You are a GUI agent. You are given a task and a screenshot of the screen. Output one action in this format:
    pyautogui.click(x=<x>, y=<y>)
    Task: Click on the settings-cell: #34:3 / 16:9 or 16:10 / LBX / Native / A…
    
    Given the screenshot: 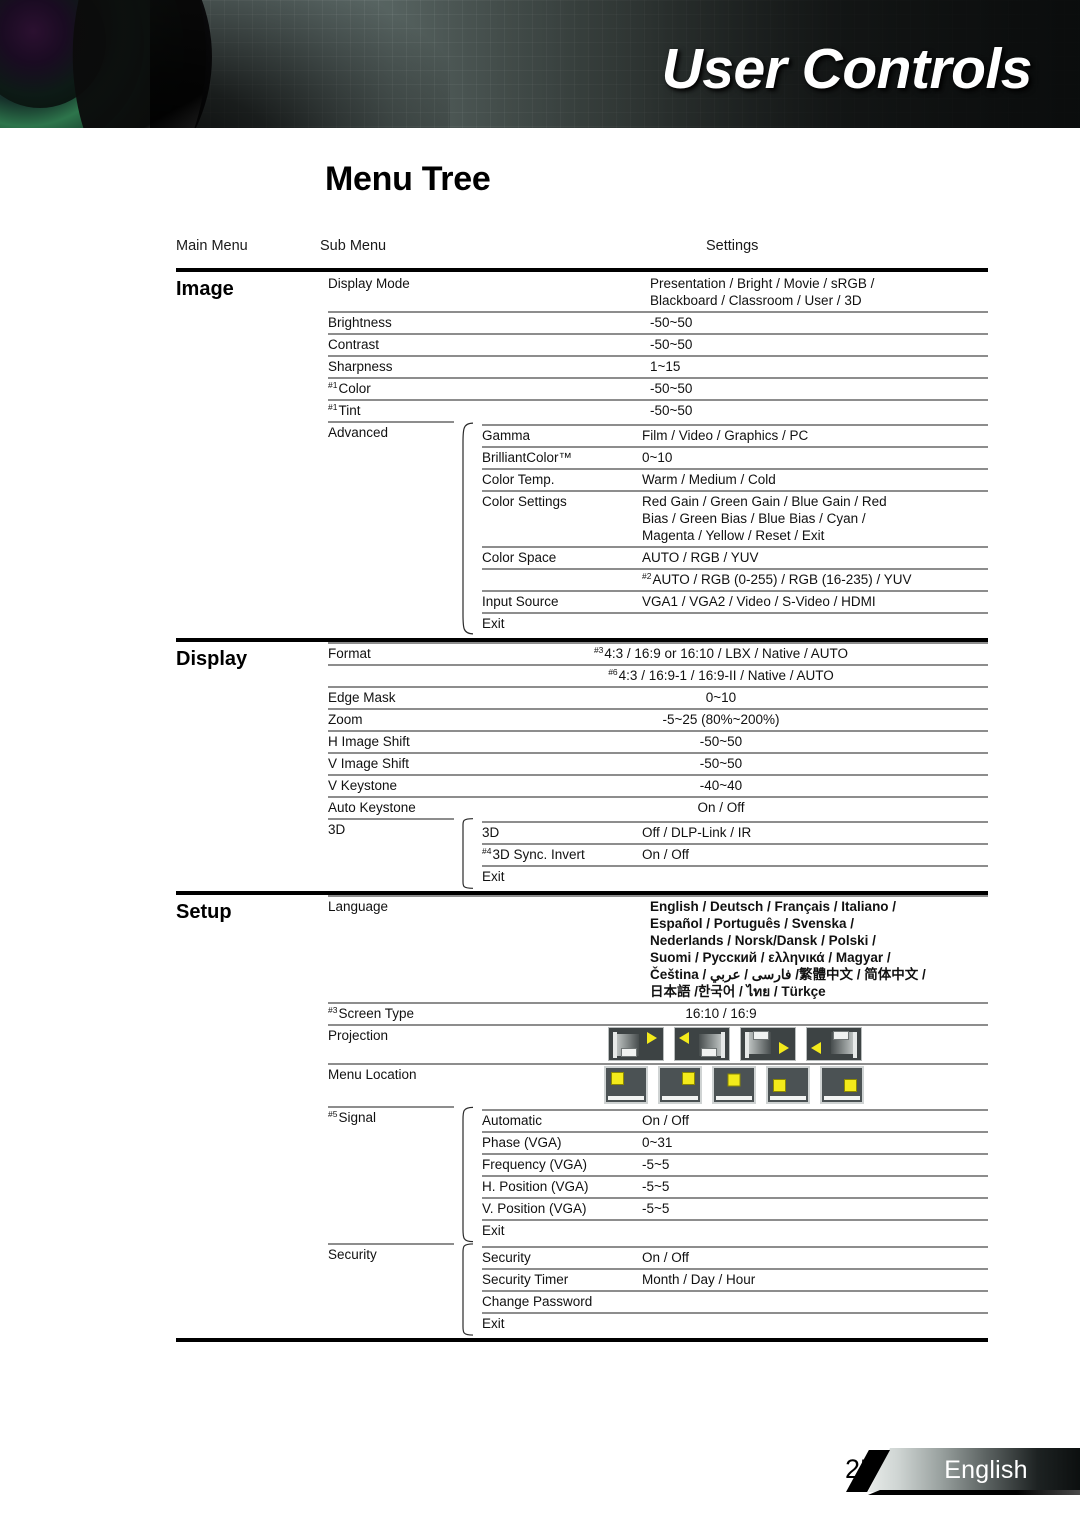 What is the action you would take?
    pyautogui.click(x=721, y=653)
    